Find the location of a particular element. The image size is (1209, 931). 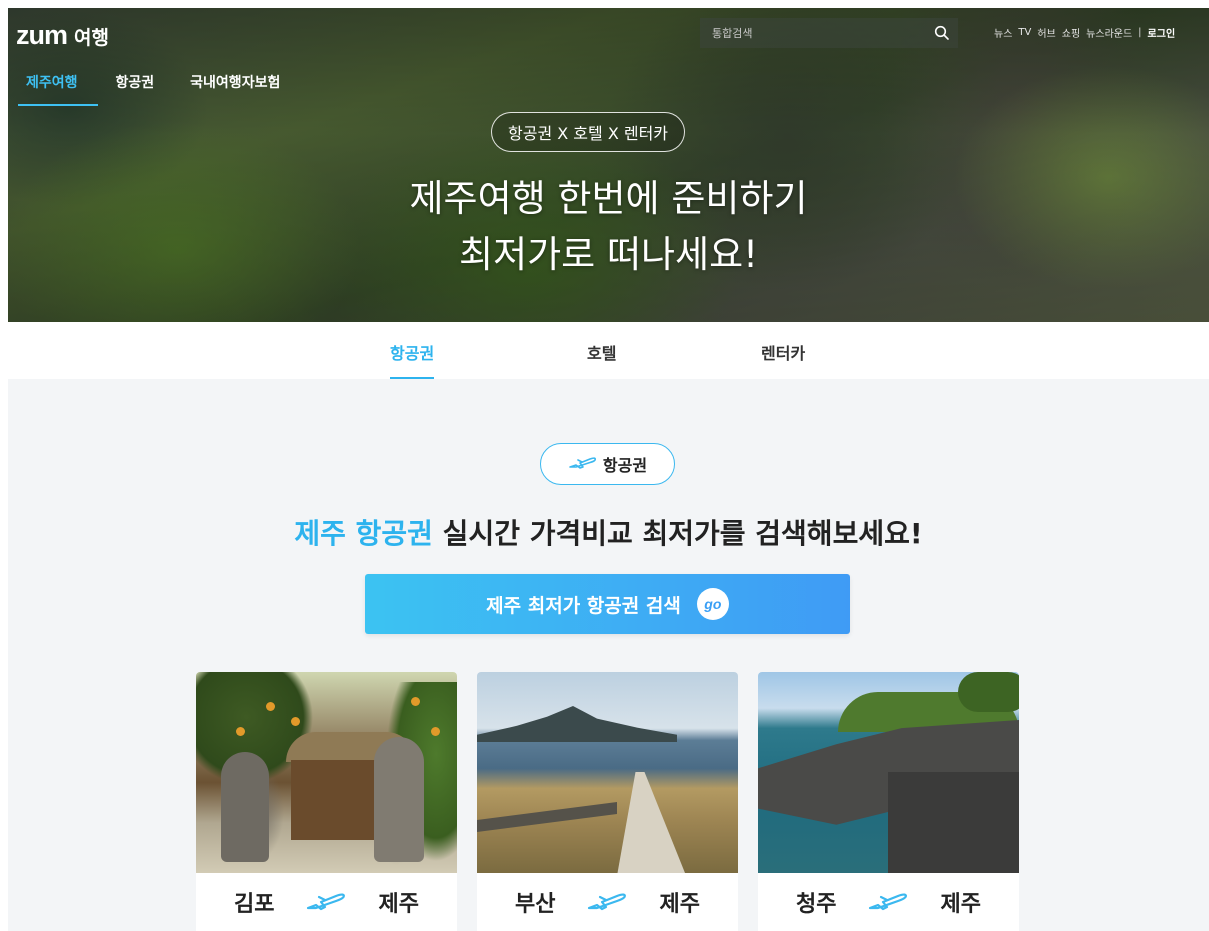

tab-flights: 항공권 is located at coordinates (412, 359).